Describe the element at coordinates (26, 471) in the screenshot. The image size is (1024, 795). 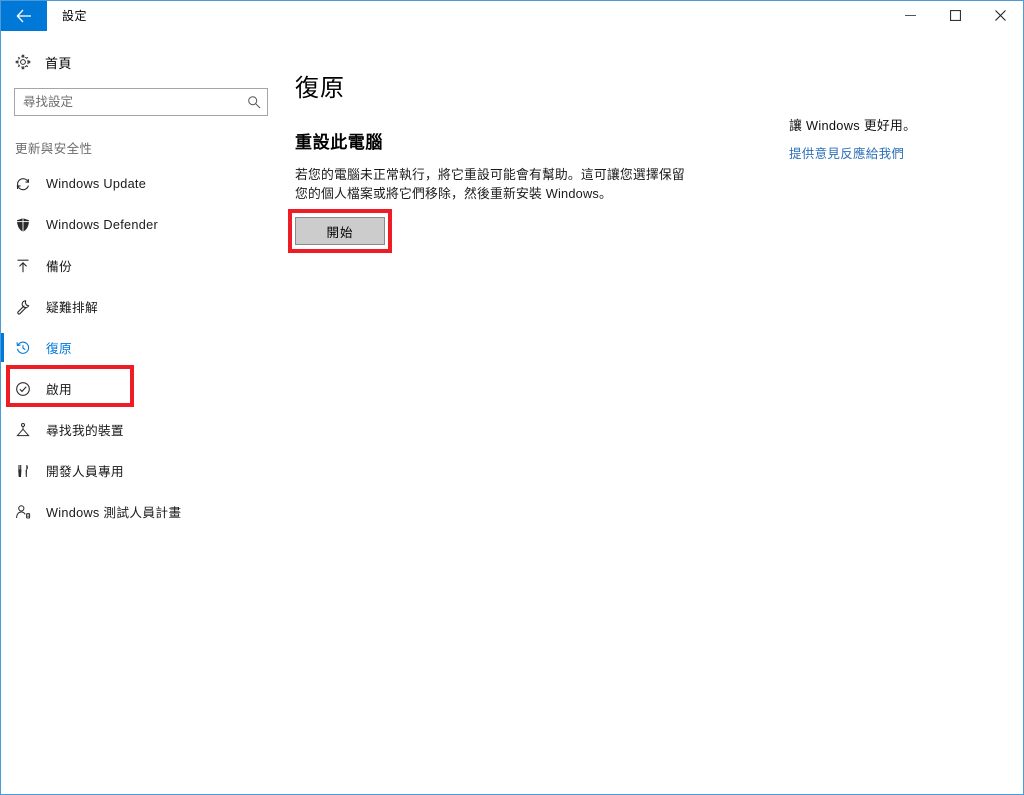
I see `tools-icon` at that location.